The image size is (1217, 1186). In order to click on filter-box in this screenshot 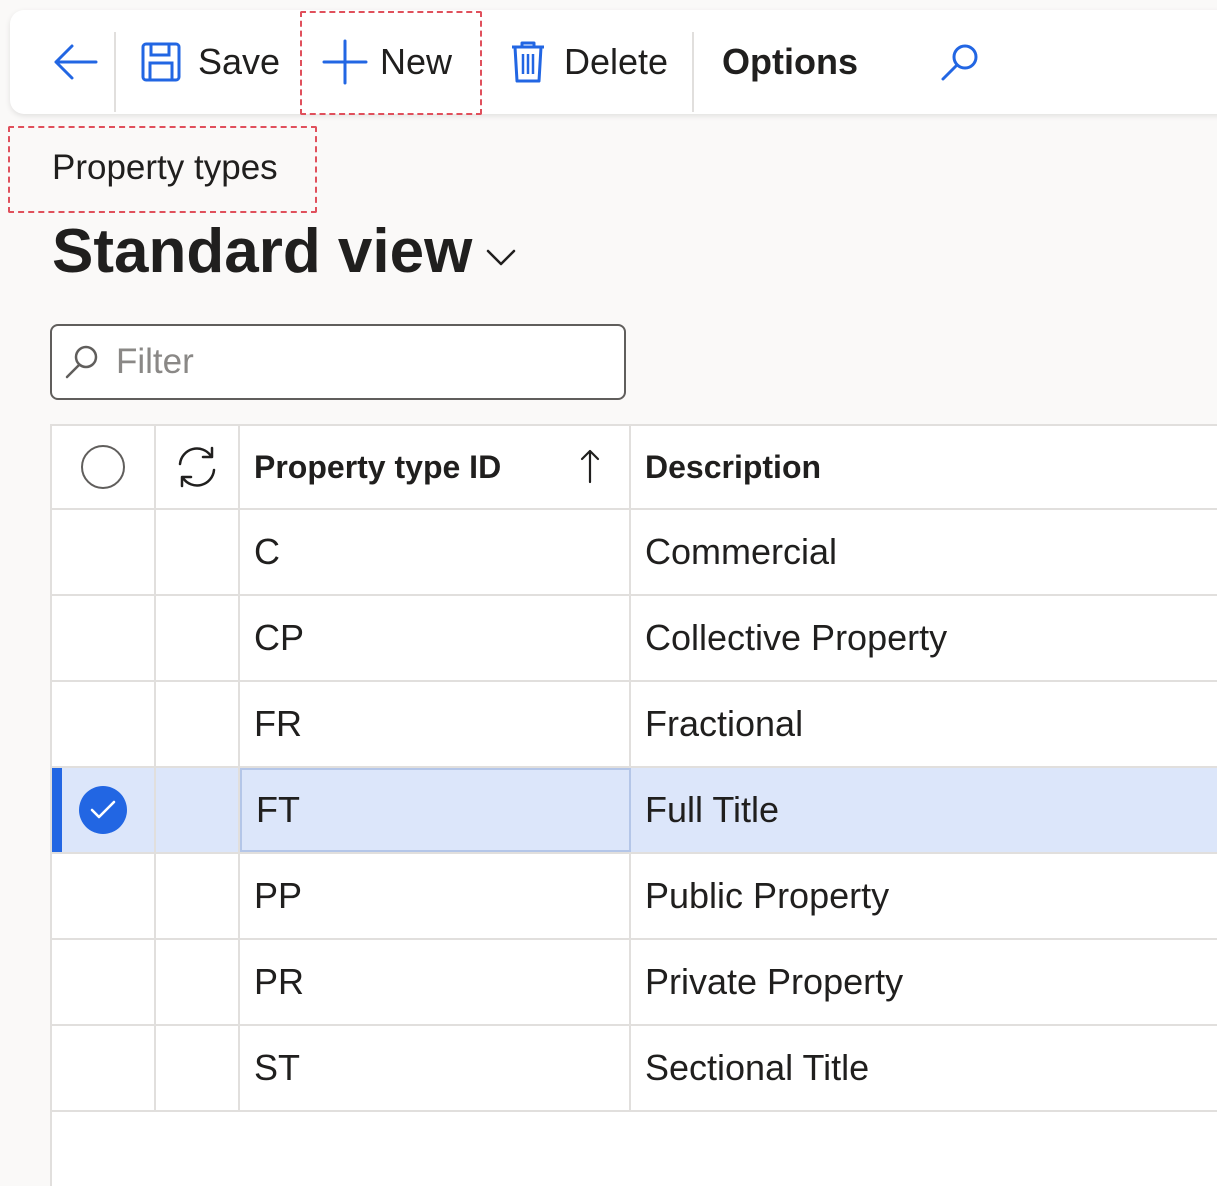, I will do `click(338, 362)`.